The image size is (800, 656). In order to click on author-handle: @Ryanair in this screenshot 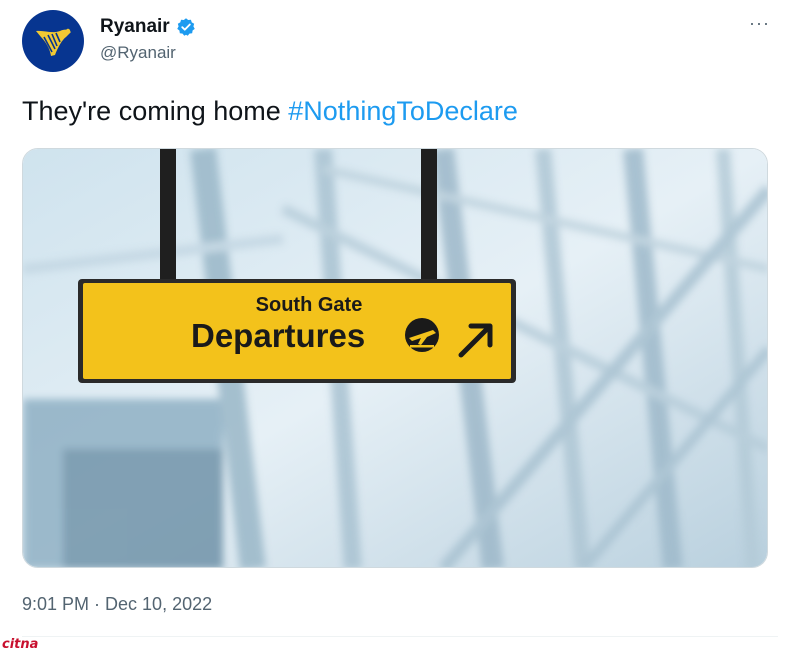, I will do `click(138, 53)`.